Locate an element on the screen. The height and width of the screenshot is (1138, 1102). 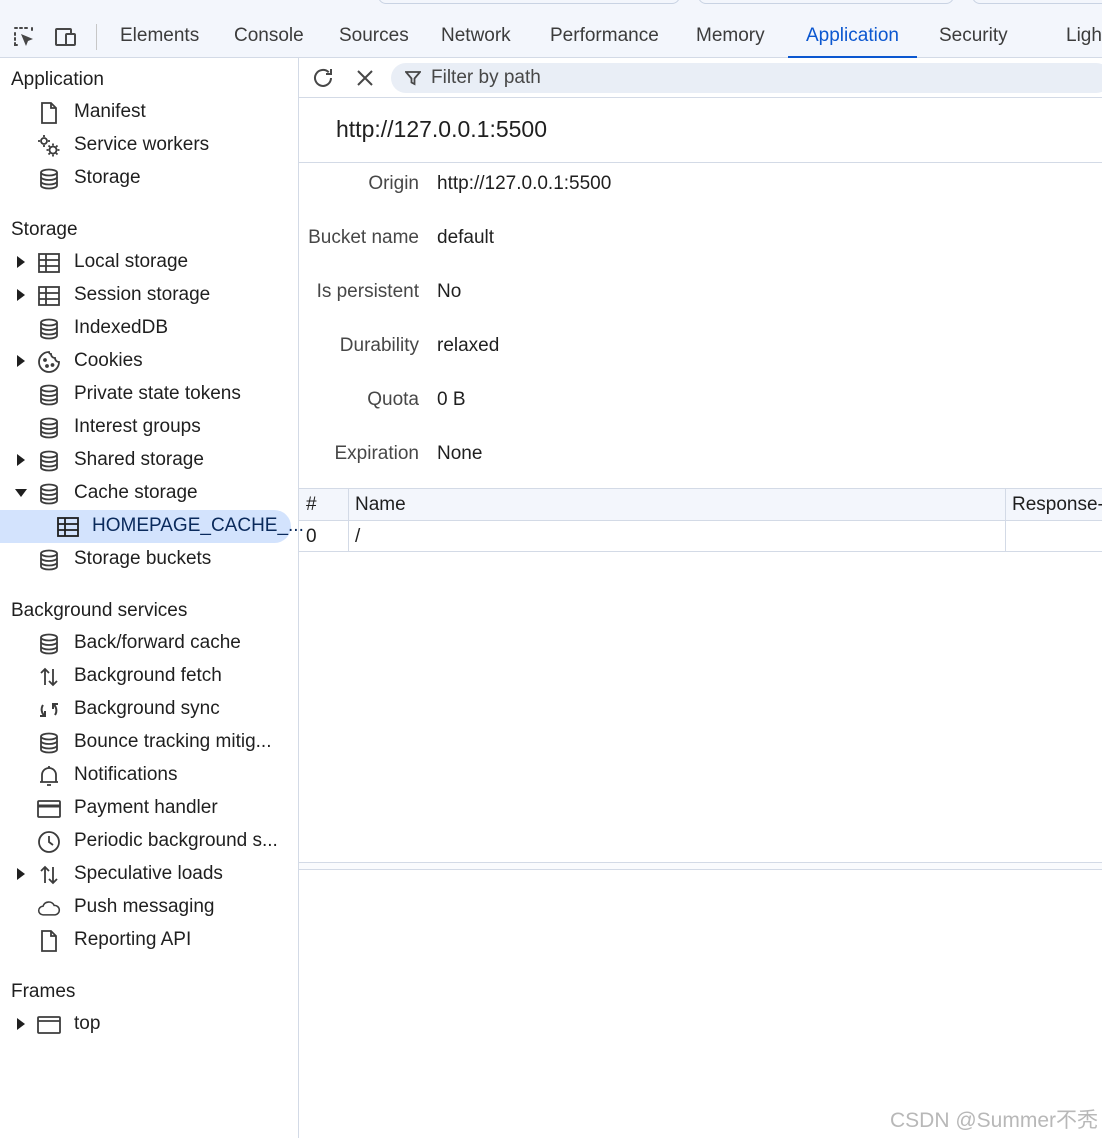
sidebar-item-manifest: Manifest is located at coordinates (149, 112).